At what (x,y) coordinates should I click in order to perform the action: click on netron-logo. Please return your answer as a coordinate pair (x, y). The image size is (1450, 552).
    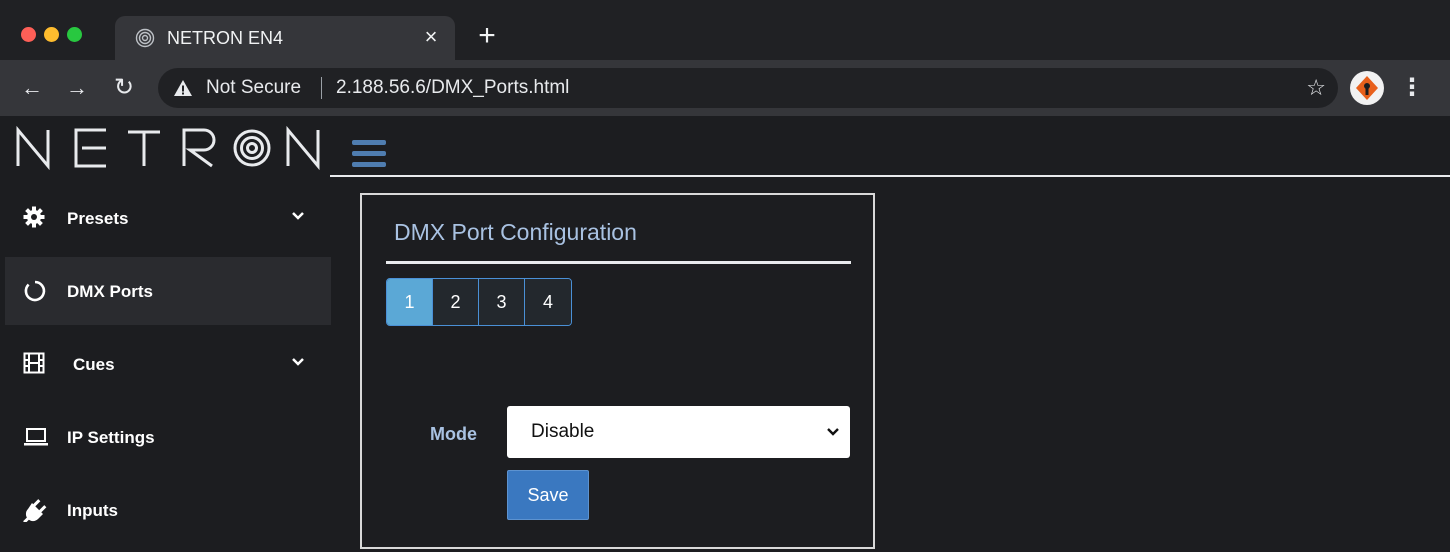
    Looking at the image, I should click on (168, 147).